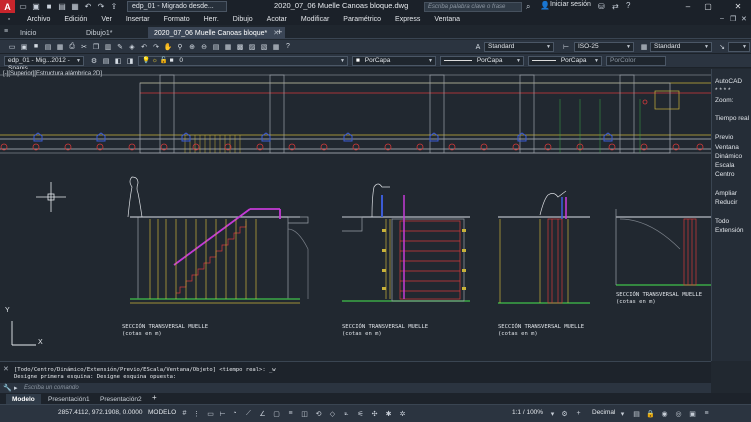 The height and width of the screenshot is (422, 751). Describe the element at coordinates (138, 19) in the screenshot. I see `menu-insertar: Insertar` at that location.